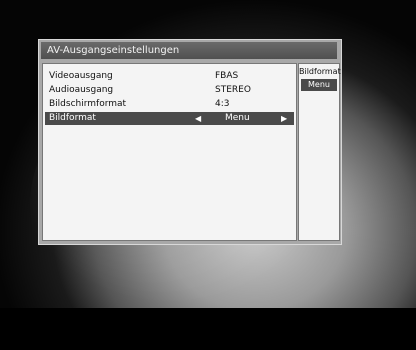 The image size is (416, 350). Describe the element at coordinates (169, 104) in the screenshot. I see `setting-row-screen-format: Bildschirmformat 4:3` at that location.